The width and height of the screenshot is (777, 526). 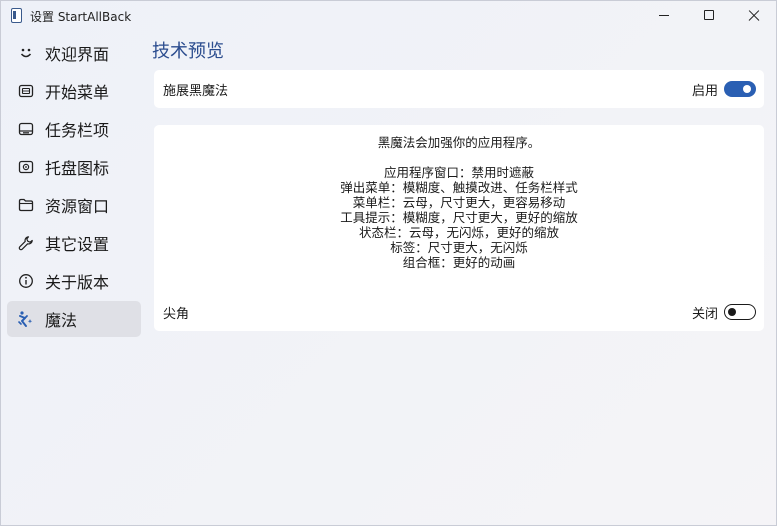 I want to click on black-magic-setting-card: 施展黑魔法 启用, so click(x=459, y=89).